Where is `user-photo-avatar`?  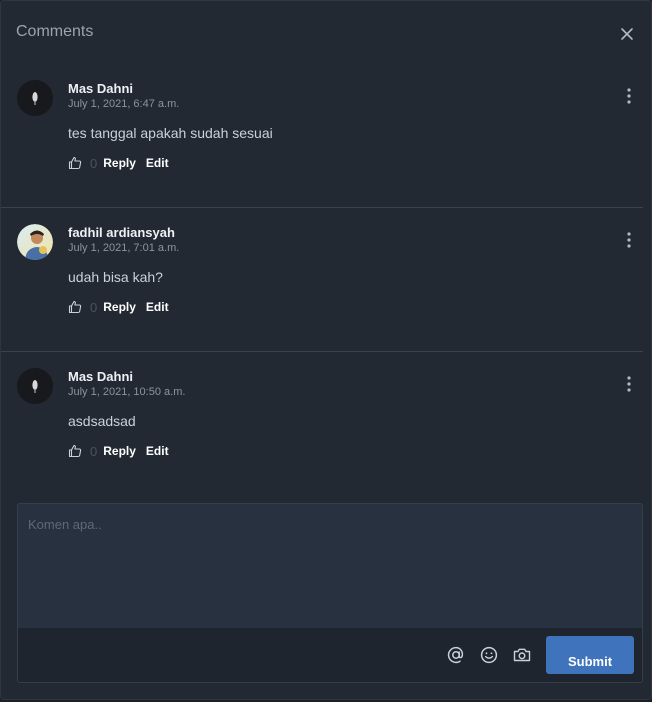
user-photo-avatar is located at coordinates (35, 242).